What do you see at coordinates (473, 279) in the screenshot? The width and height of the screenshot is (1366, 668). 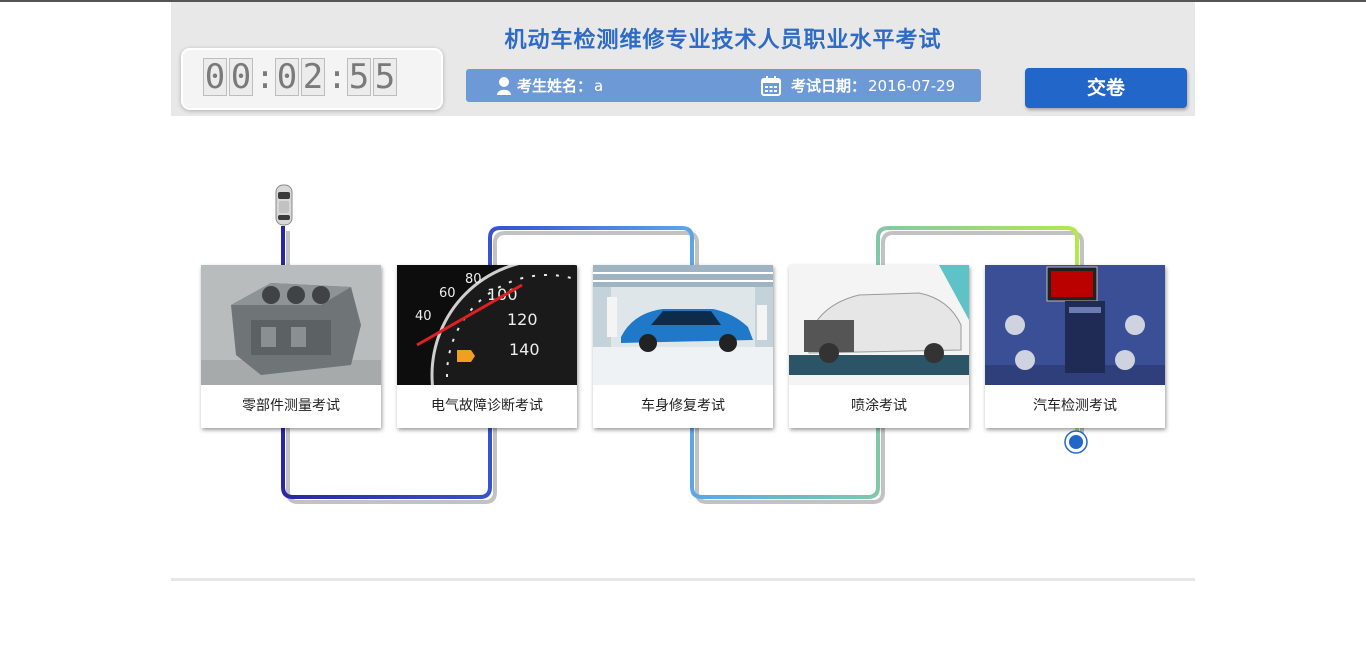 I see `svg-text: 80` at bounding box center [473, 279].